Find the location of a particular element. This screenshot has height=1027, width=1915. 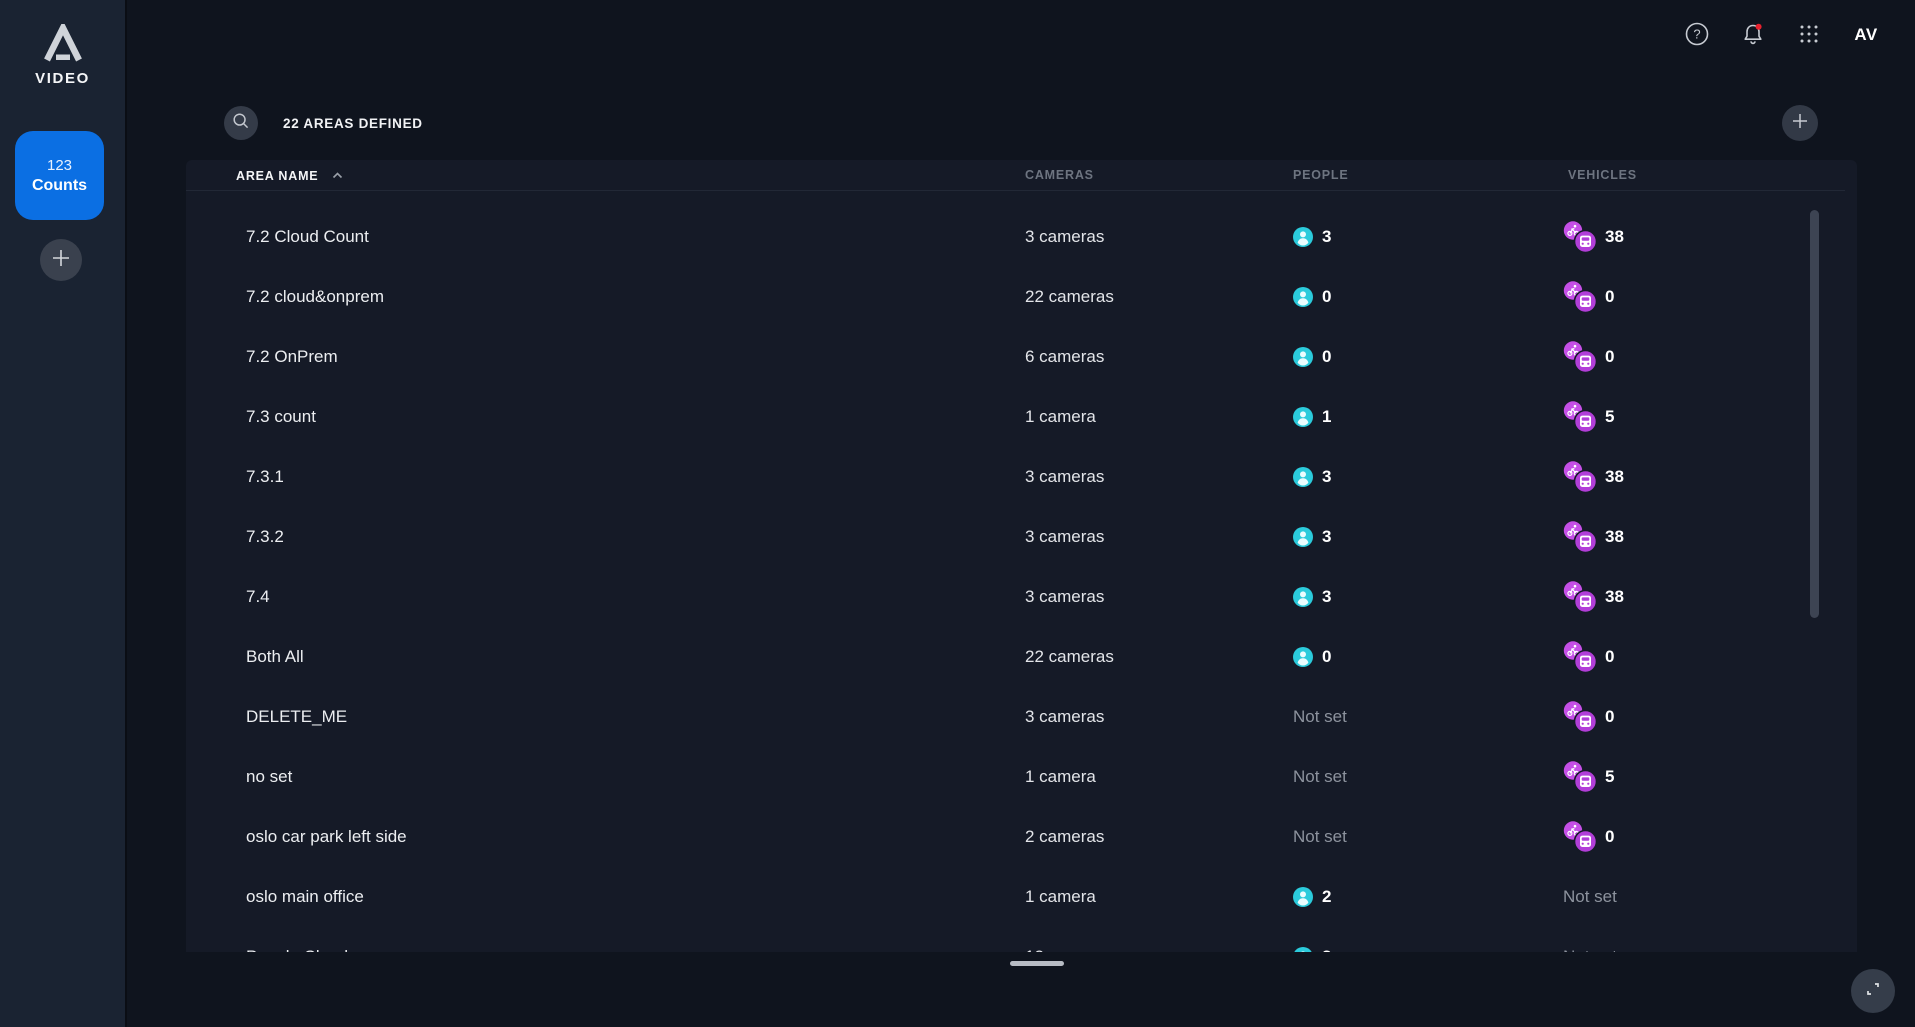

product-name: VIDEO is located at coordinates (62, 78).